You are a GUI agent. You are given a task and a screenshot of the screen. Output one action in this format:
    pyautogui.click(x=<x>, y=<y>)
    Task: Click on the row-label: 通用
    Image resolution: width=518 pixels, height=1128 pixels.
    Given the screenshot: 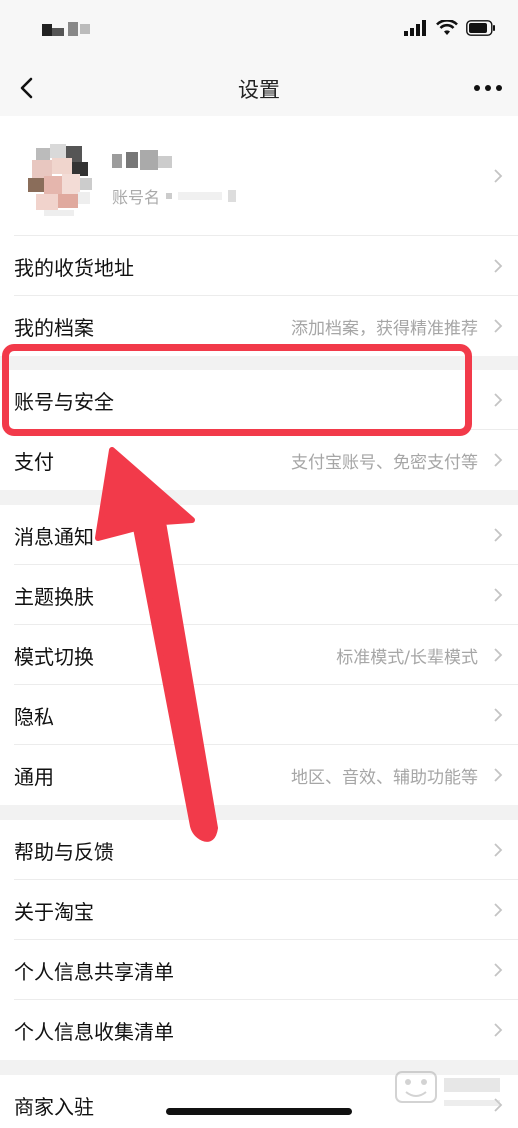 What is the action you would take?
    pyautogui.click(x=34, y=776)
    